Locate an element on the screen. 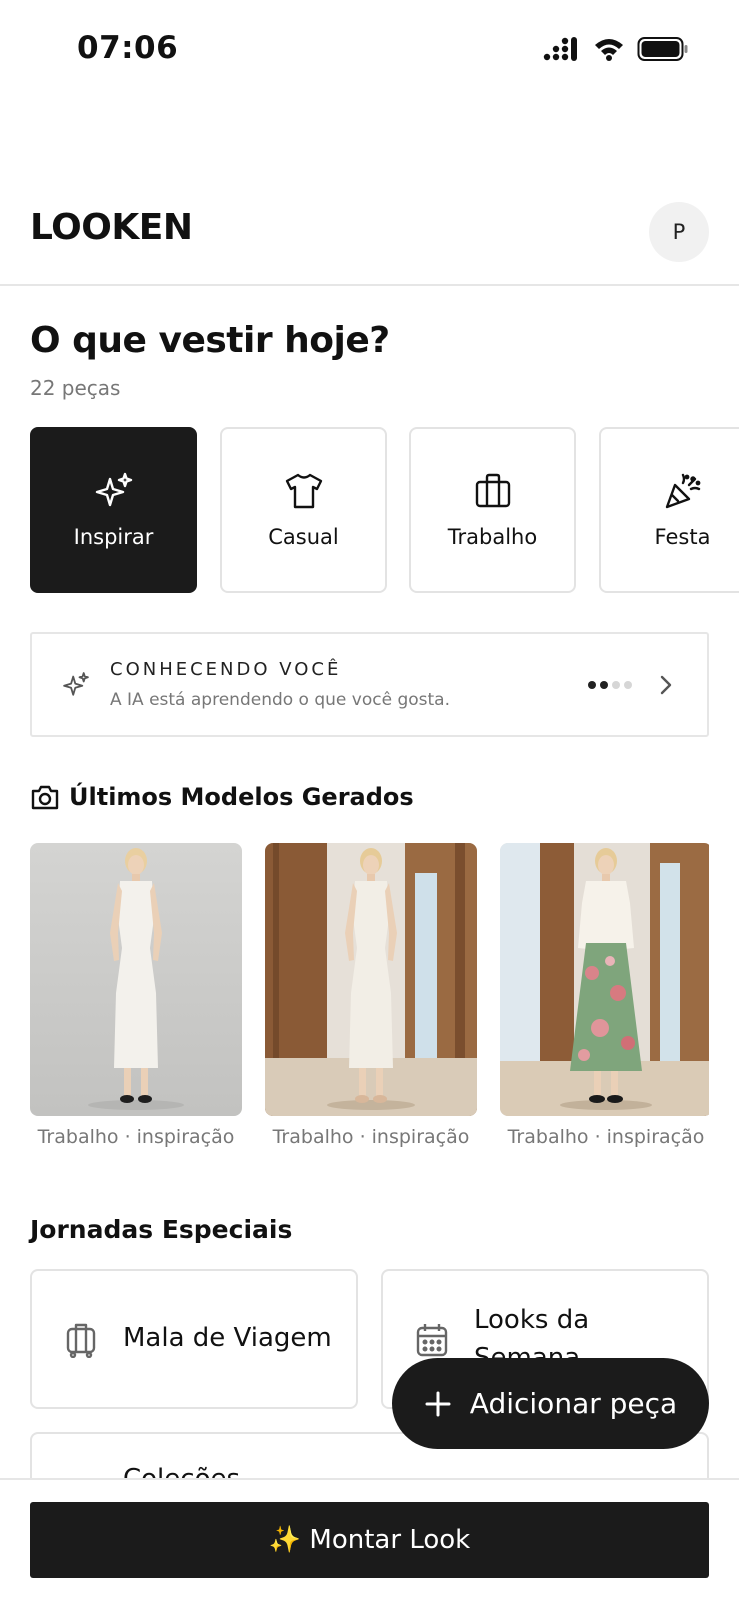 The width and height of the screenshot is (739, 1600). chevron-right-icon is located at coordinates (666, 685).